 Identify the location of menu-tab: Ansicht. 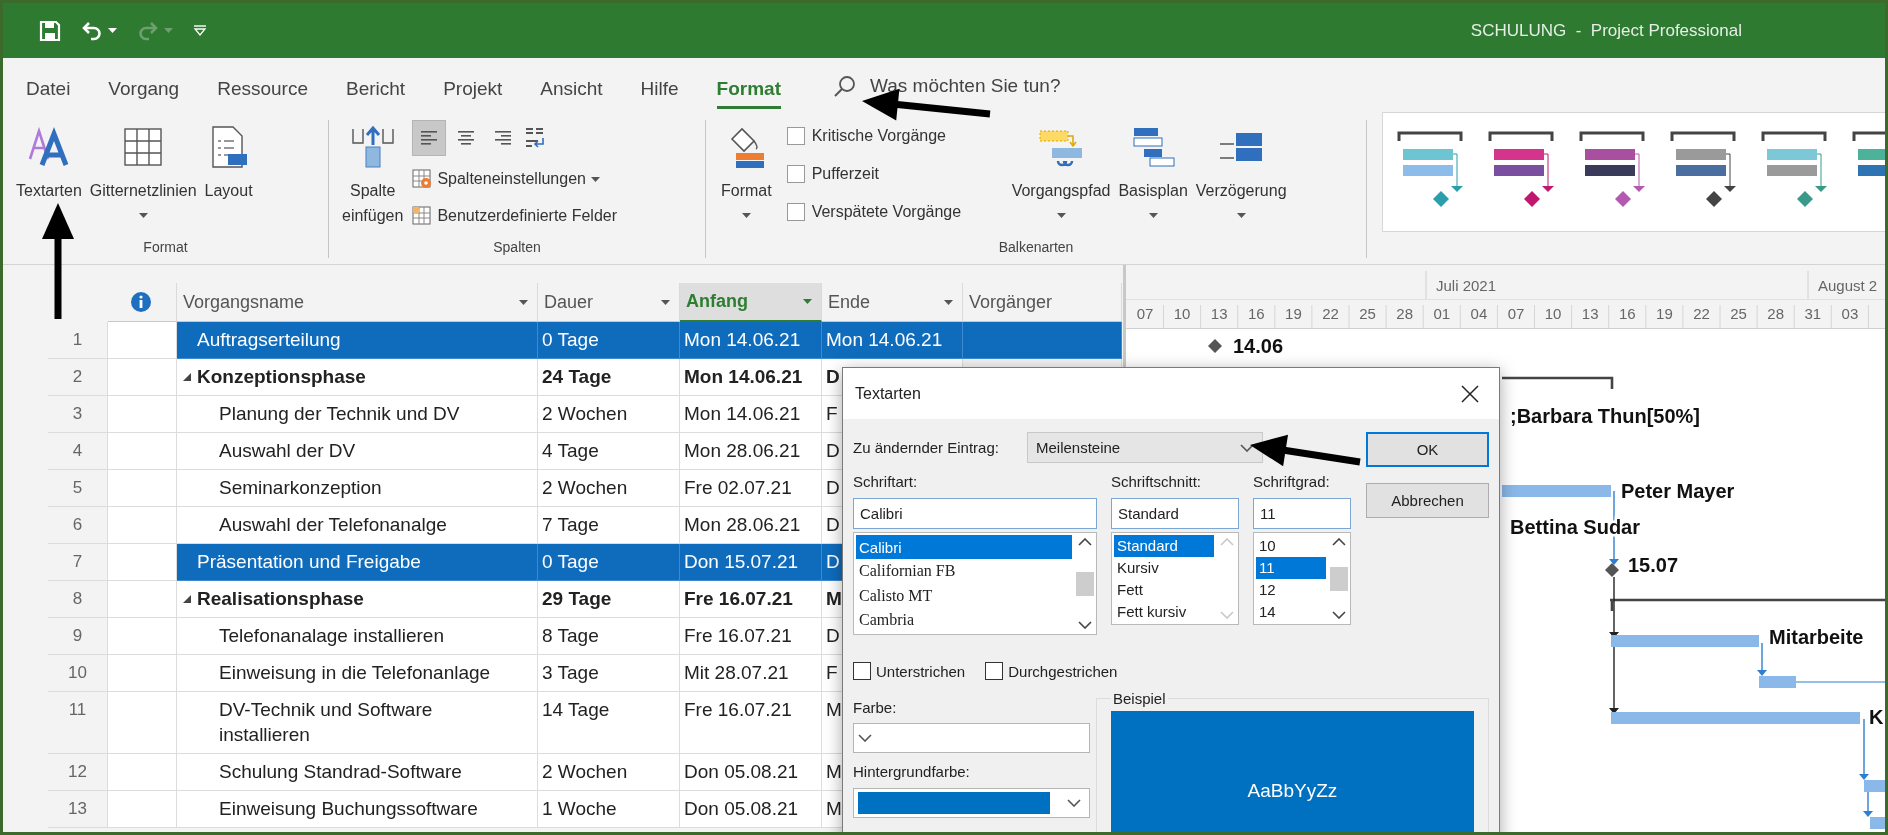
(571, 88).